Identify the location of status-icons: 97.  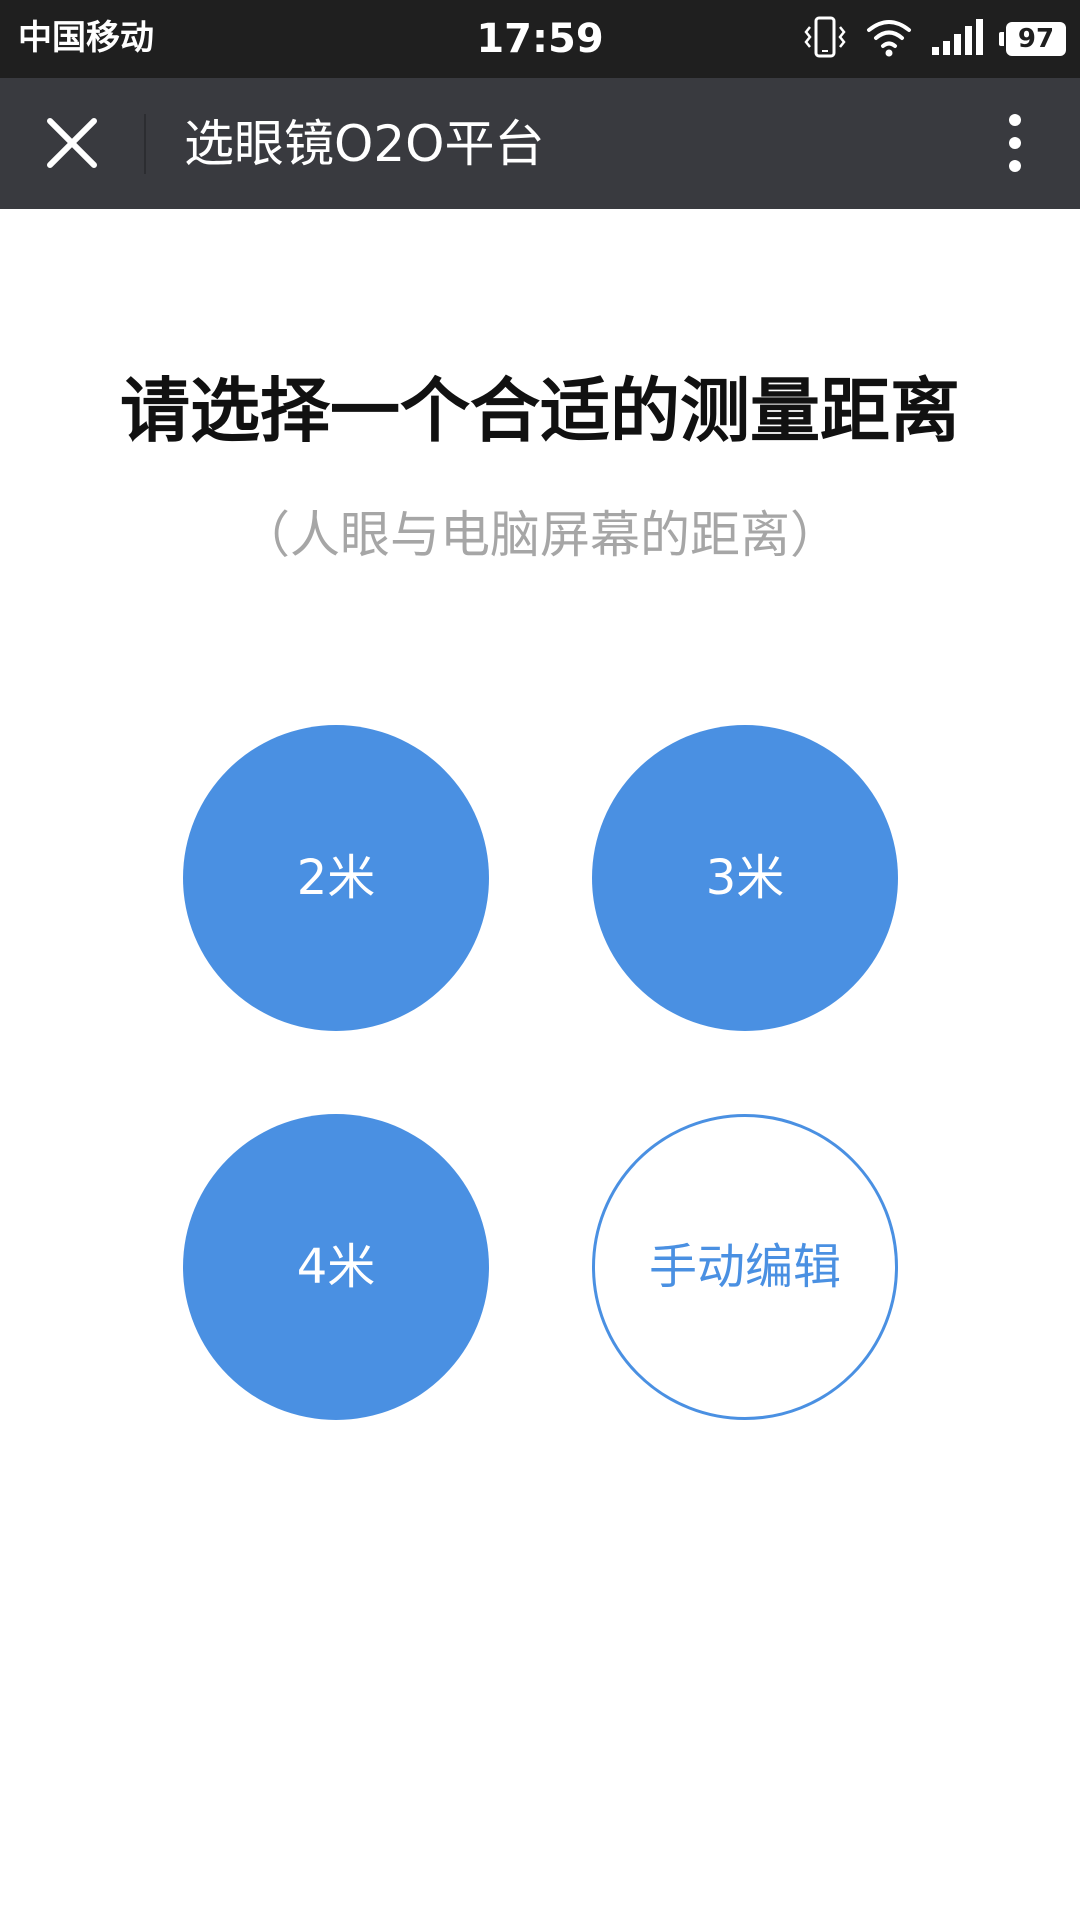
(934, 39).